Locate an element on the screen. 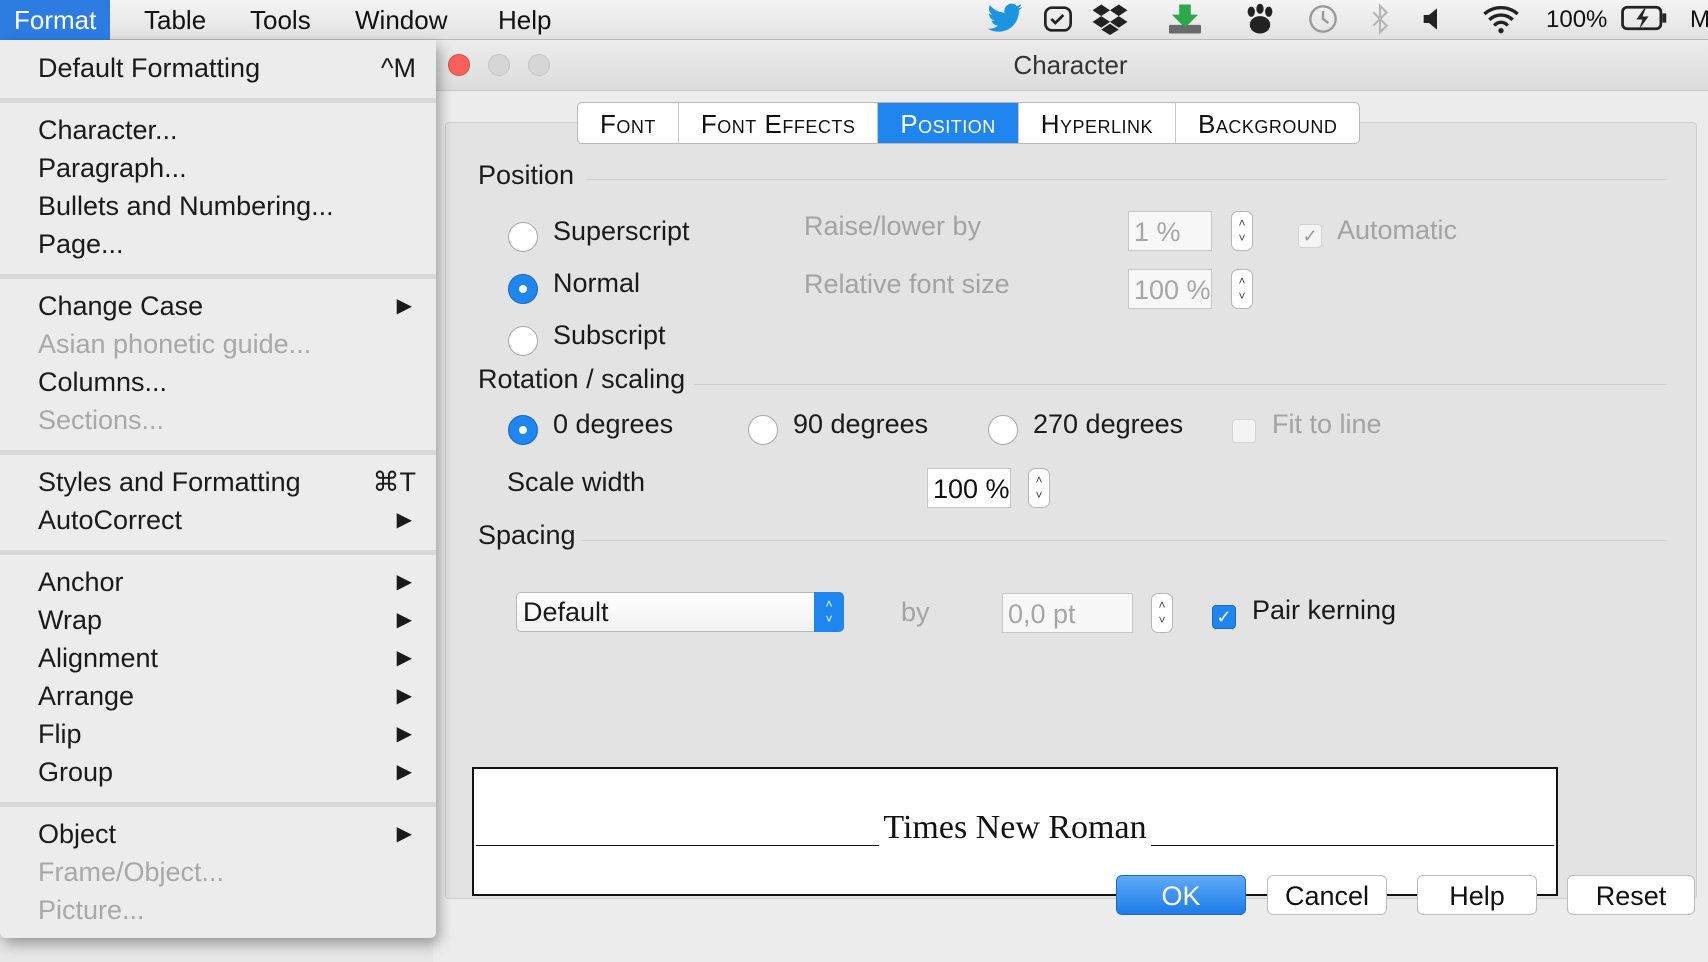 The height and width of the screenshot is (962, 1708). normal-label: Normal is located at coordinates (596, 283).